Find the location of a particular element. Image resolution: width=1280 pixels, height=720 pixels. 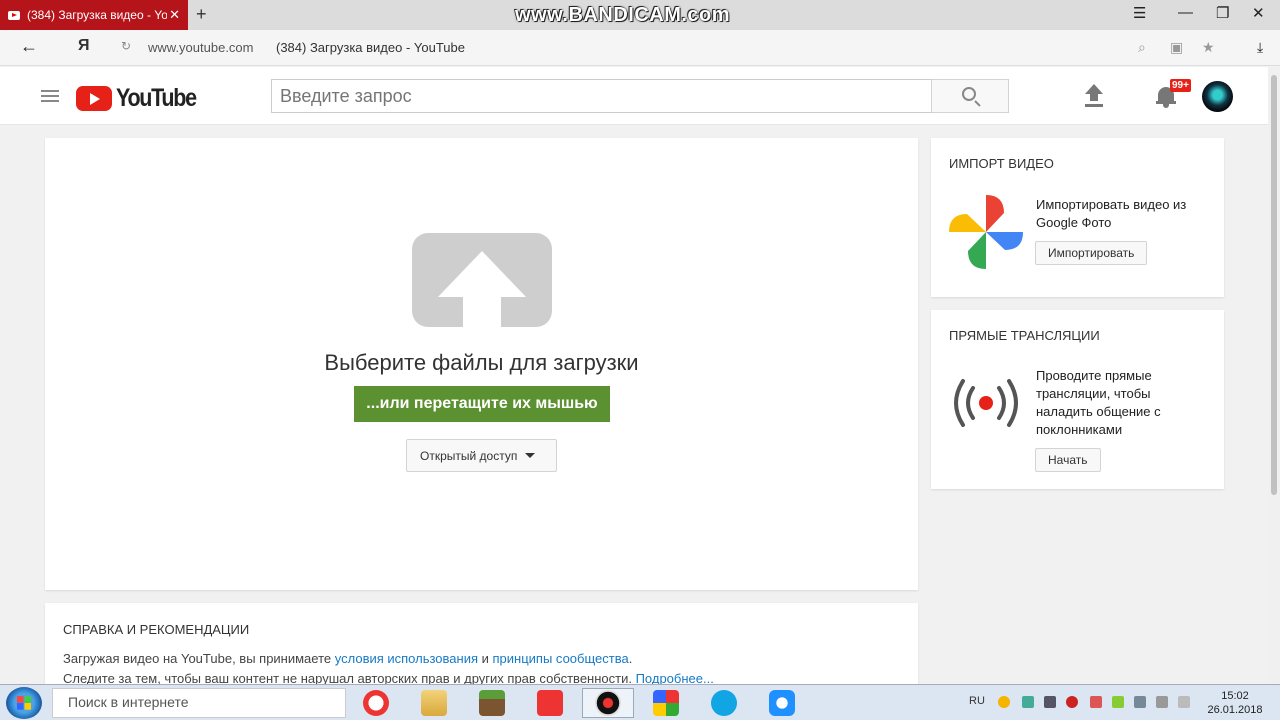

privacy-dropdown-label: Открытый доступ is located at coordinates (469, 455).